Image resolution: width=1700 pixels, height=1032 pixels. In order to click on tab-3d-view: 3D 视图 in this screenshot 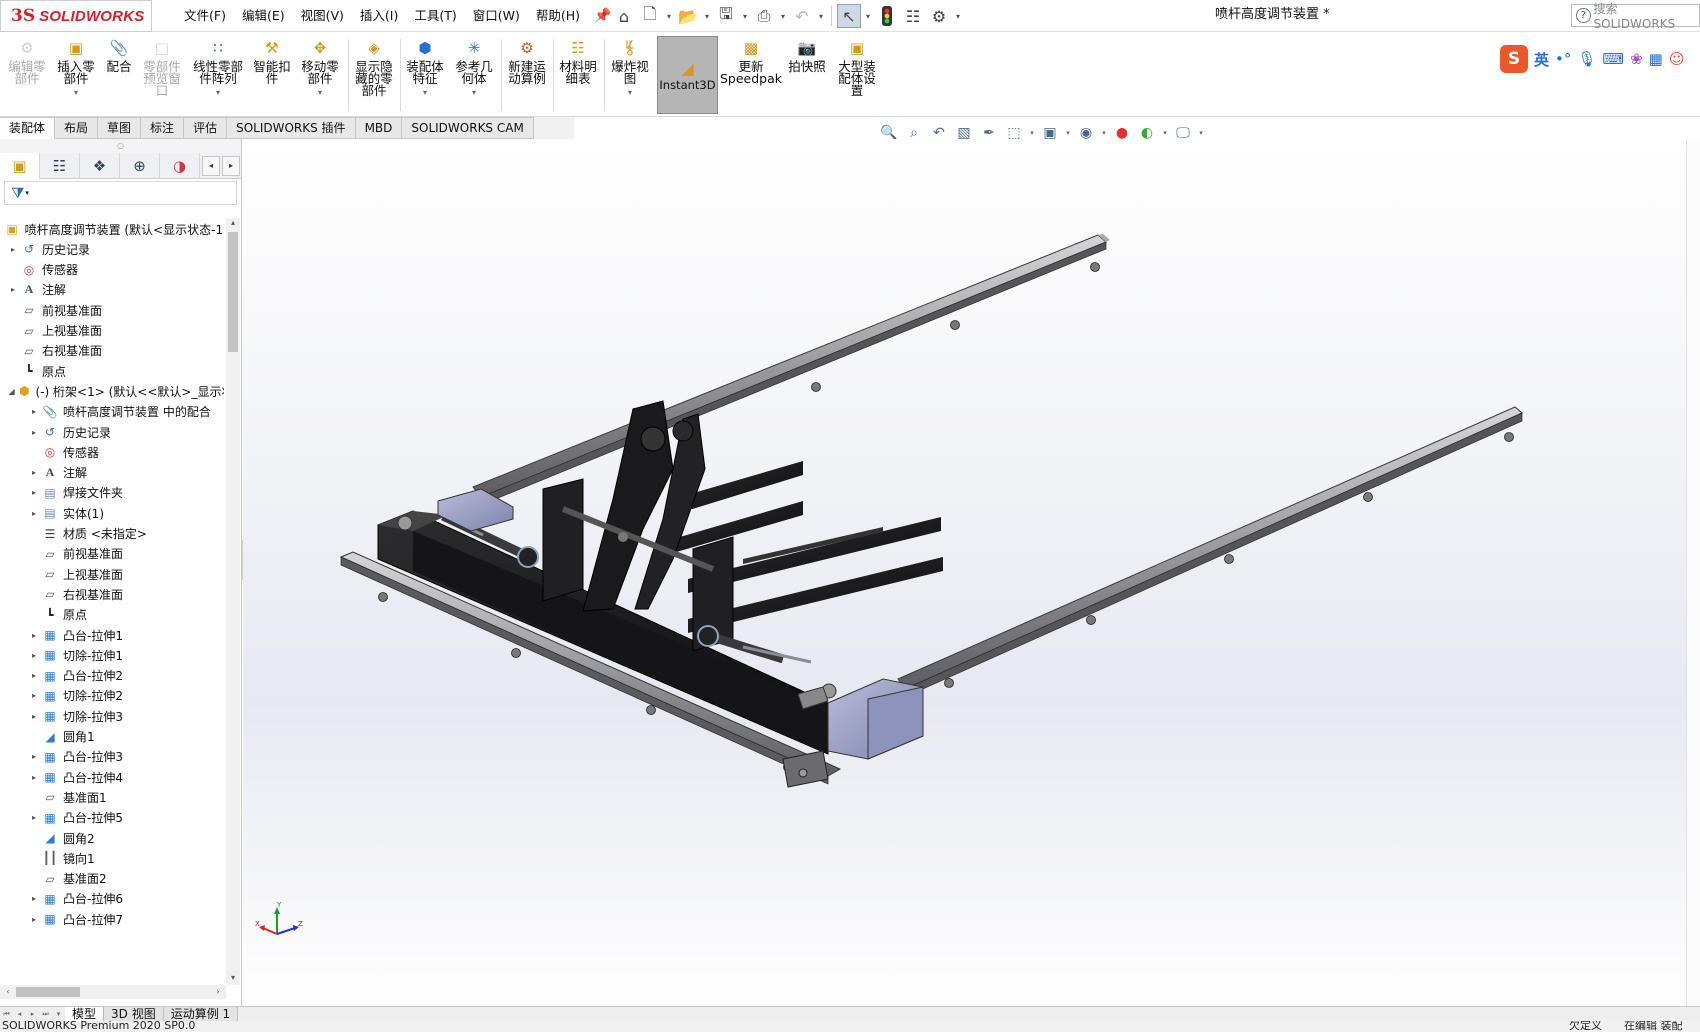, I will do `click(134, 1014)`.